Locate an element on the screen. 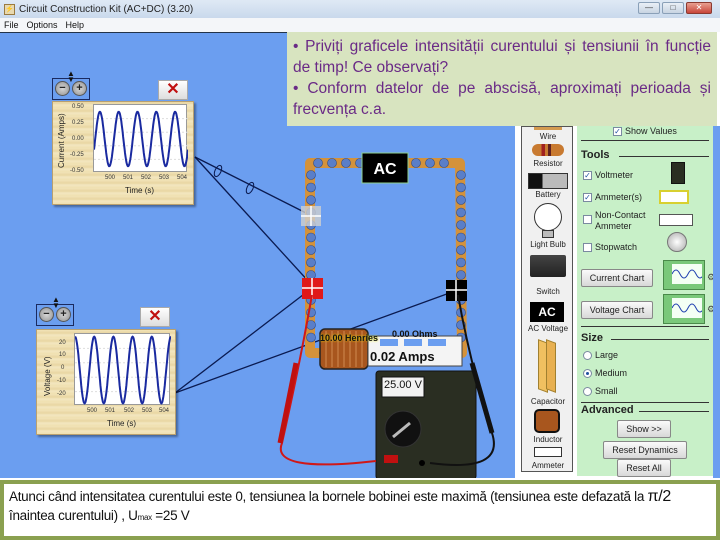 The width and height of the screenshot is (720, 540). show-values-label: Show Values is located at coordinates (651, 131).